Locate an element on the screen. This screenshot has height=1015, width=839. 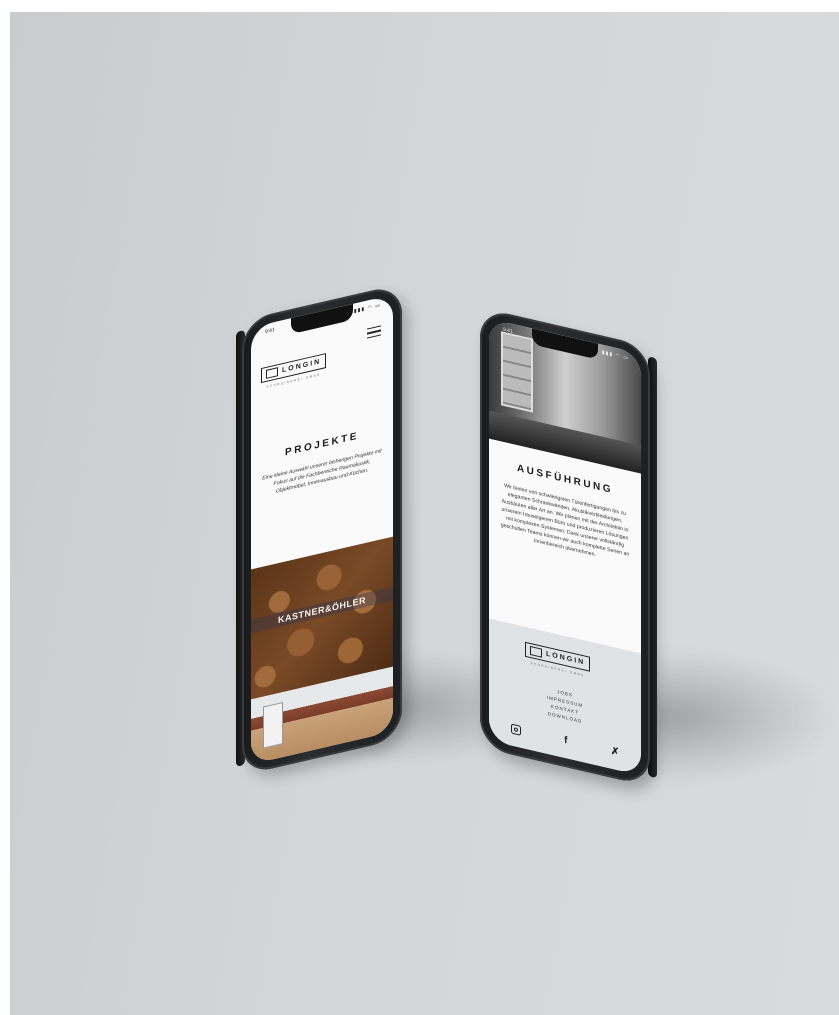
hamburger-icon is located at coordinates (374, 333).